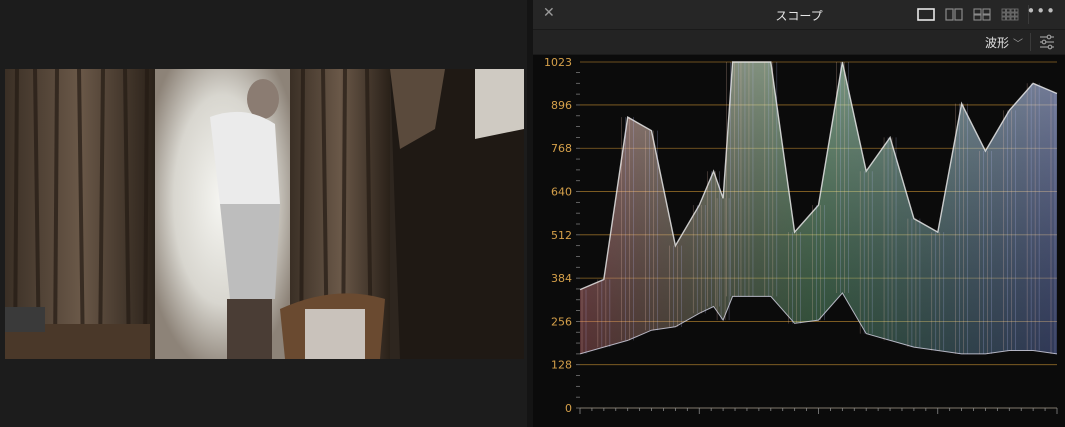 The height and width of the screenshot is (427, 1065). Describe the element at coordinates (1010, 14) in the screenshot. I see `grid-layout-icon` at that location.